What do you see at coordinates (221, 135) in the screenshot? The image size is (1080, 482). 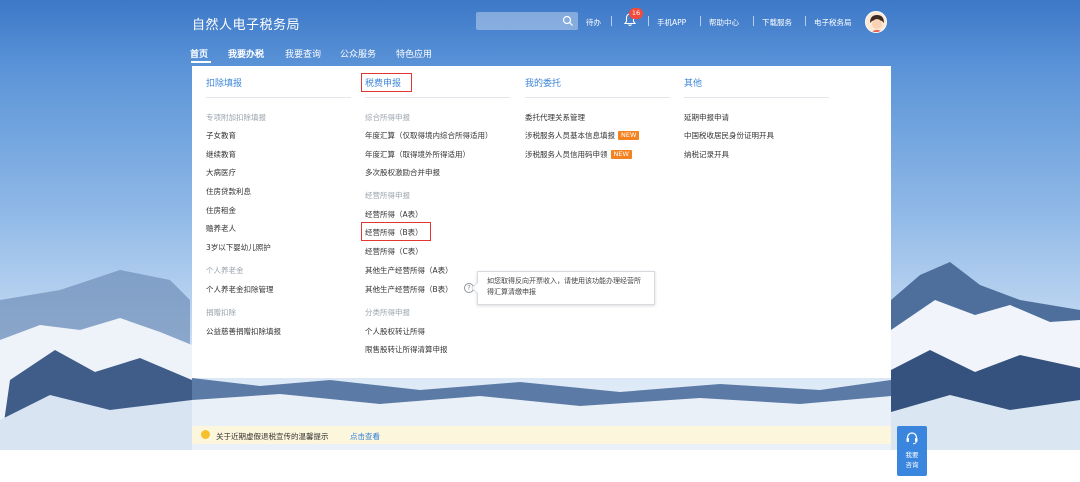 I see `menu-item: 子女教育` at bounding box center [221, 135].